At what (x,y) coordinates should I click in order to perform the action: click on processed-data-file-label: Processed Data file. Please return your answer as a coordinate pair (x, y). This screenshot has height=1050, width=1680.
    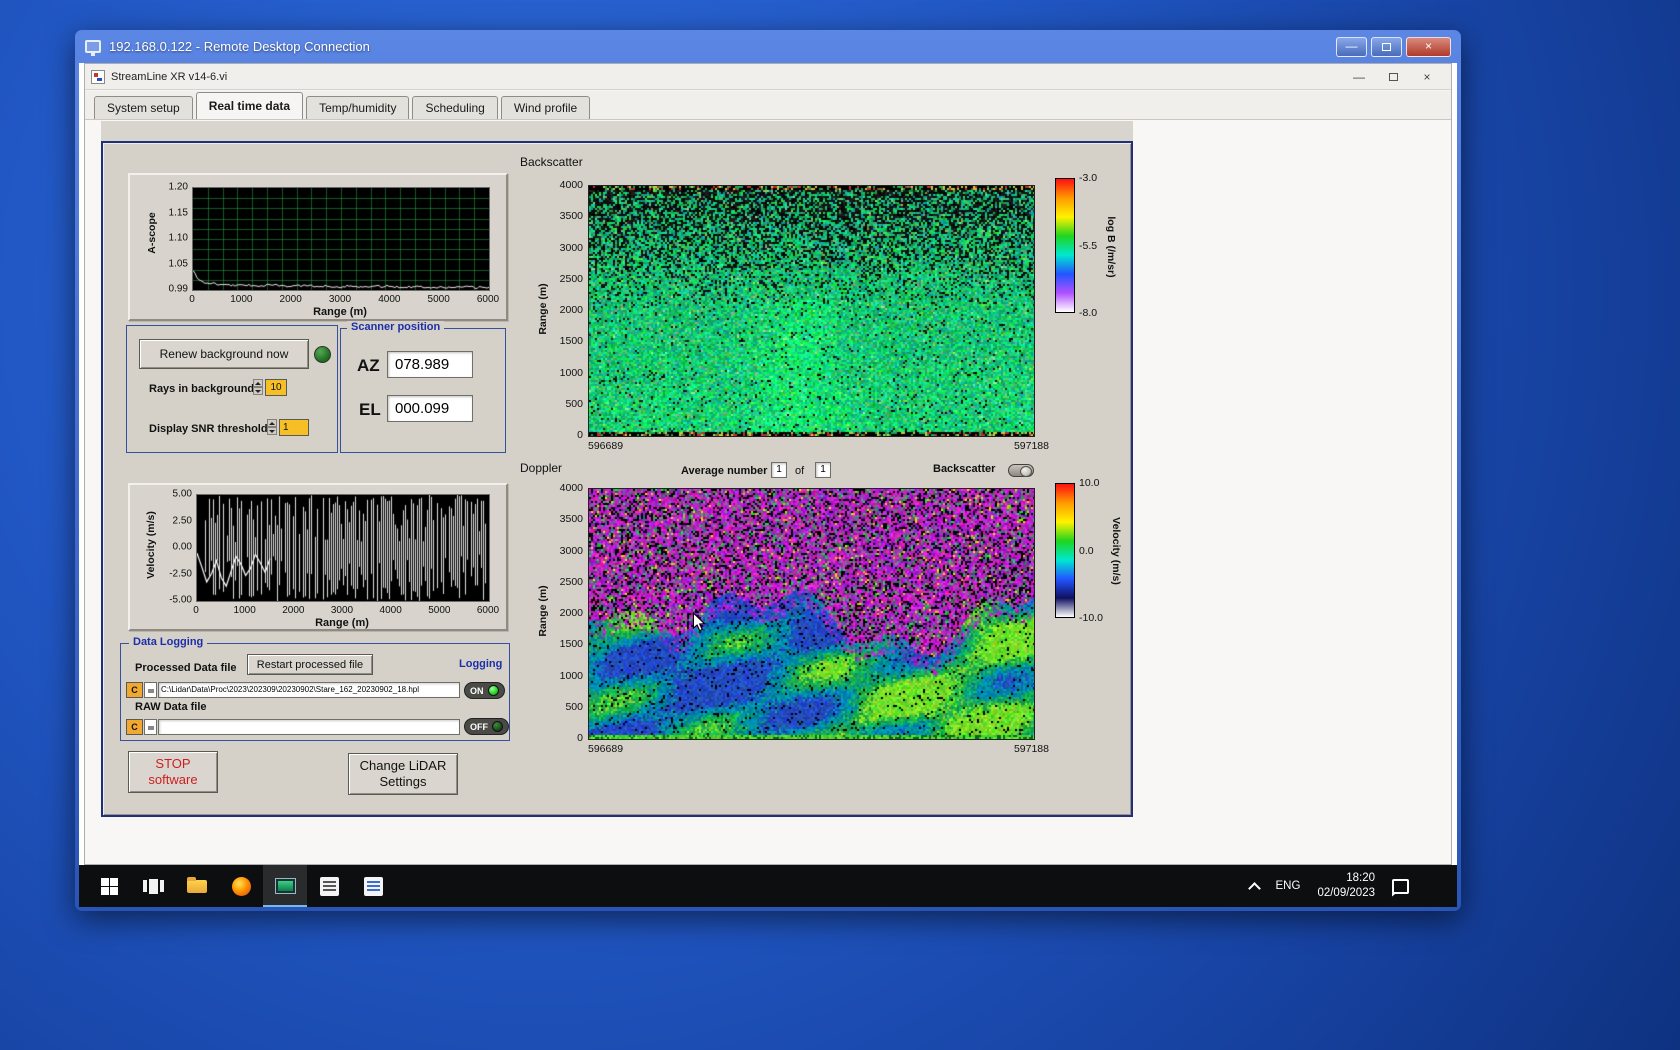
    Looking at the image, I should click on (186, 668).